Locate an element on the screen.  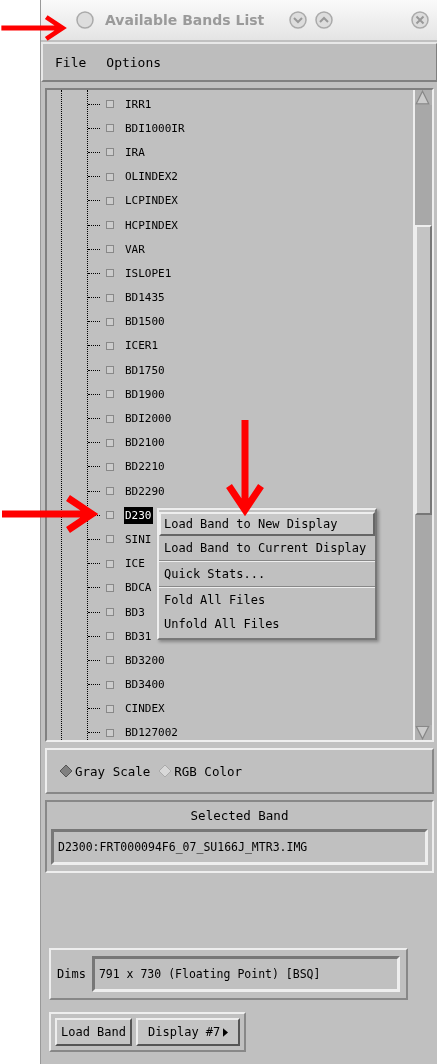
menu-item: File is located at coordinates (71, 62).